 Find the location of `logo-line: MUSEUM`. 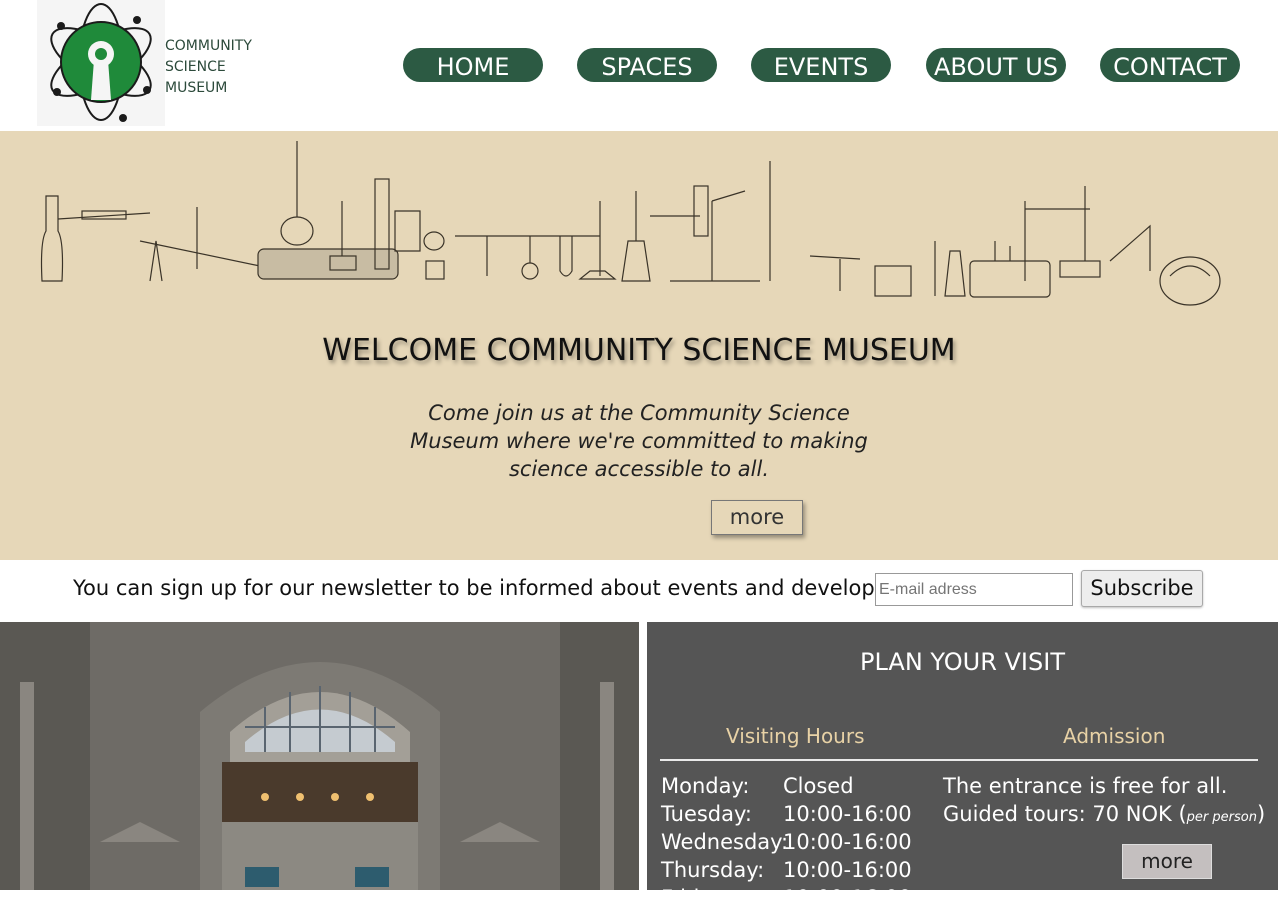

logo-line: MUSEUM is located at coordinates (196, 88).